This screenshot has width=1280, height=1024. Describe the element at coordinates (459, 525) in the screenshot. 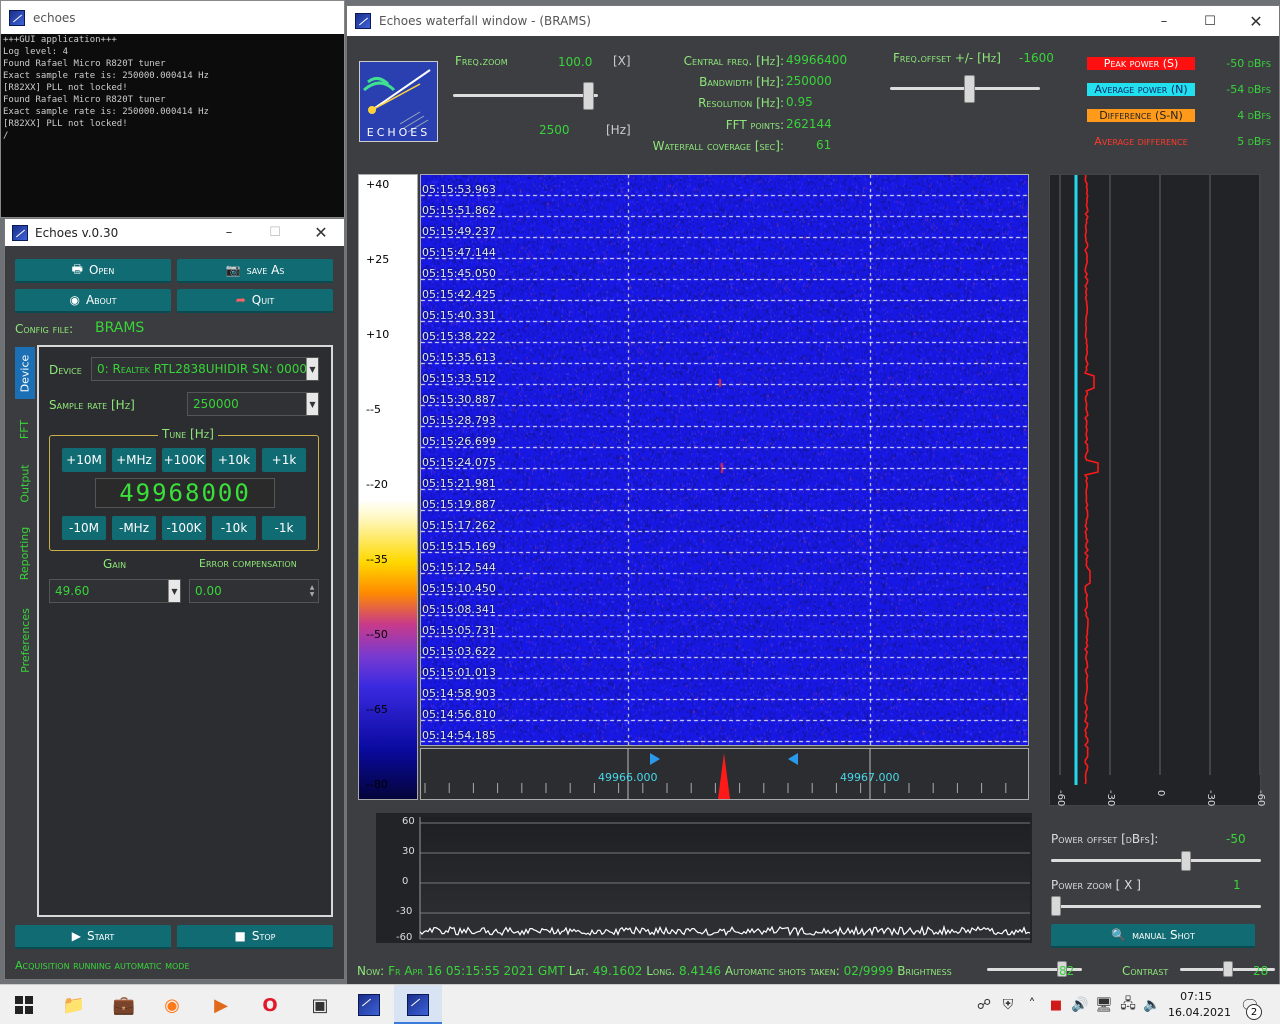

I see `waterfall-timestamp: 05:15:17.262` at that location.